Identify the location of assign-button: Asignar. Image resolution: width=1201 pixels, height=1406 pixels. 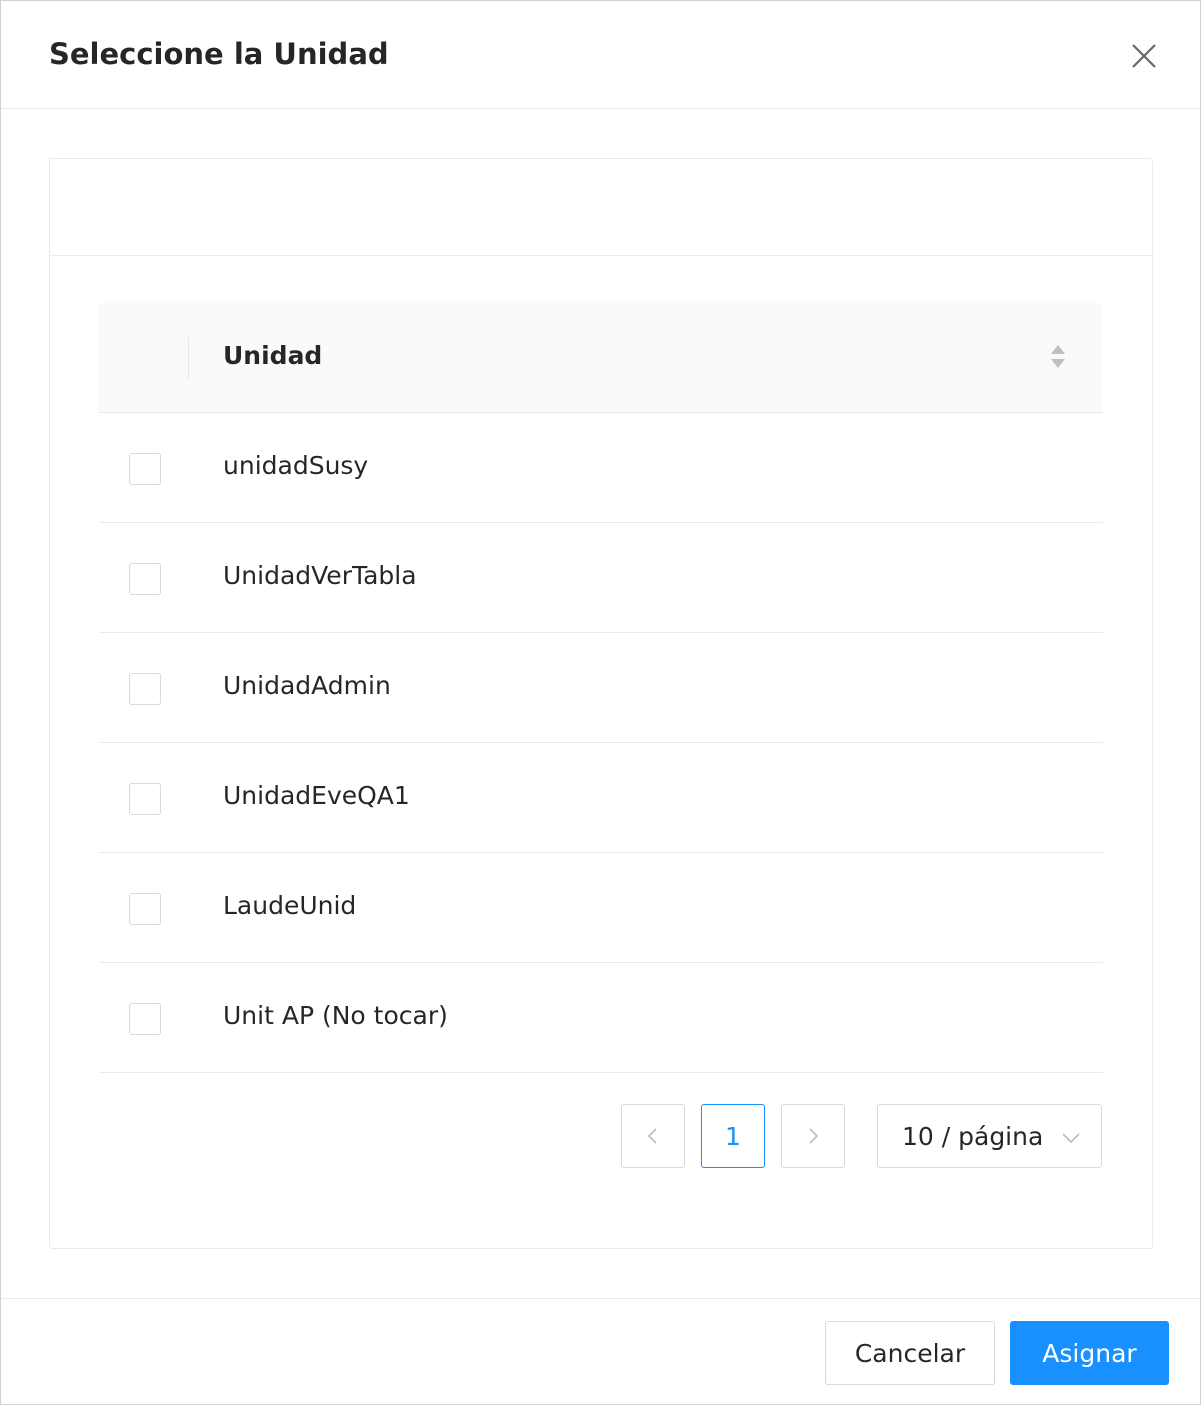
(1089, 1353).